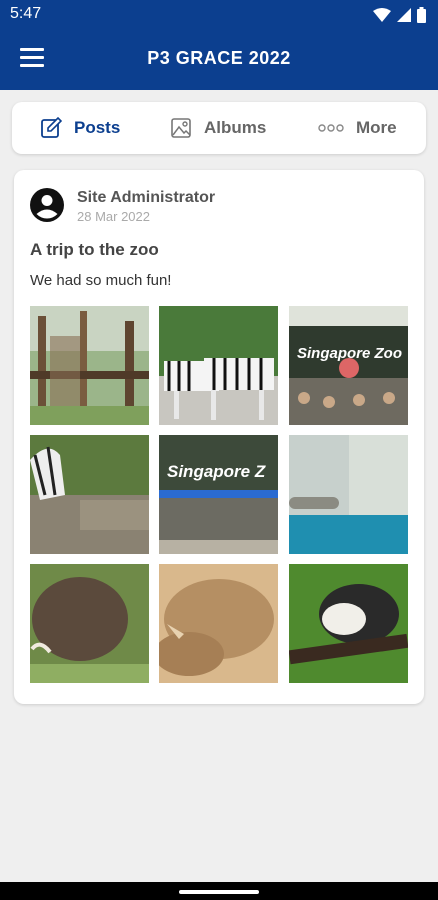 This screenshot has width=438, height=900. Describe the element at coordinates (47, 205) in the screenshot. I see `avatar-icon` at that location.